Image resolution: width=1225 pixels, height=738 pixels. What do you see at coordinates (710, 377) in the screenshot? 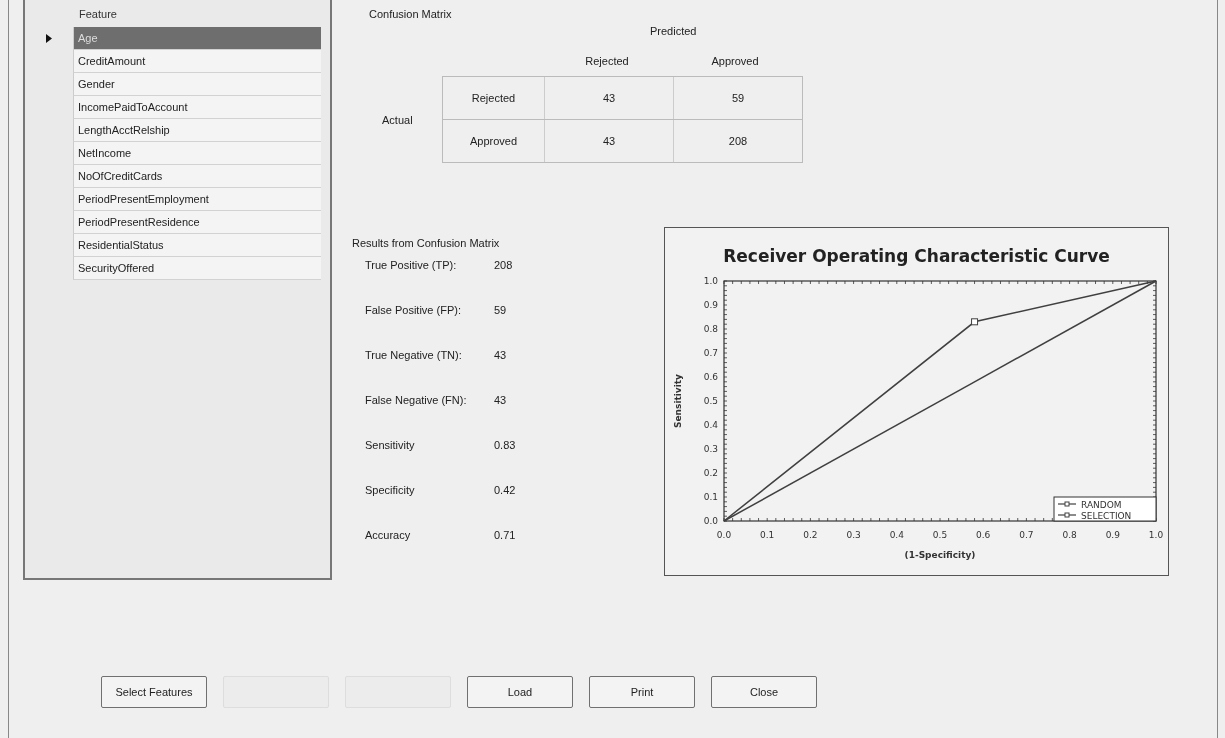
I see `y-tick-label: 0.6` at bounding box center [710, 377].